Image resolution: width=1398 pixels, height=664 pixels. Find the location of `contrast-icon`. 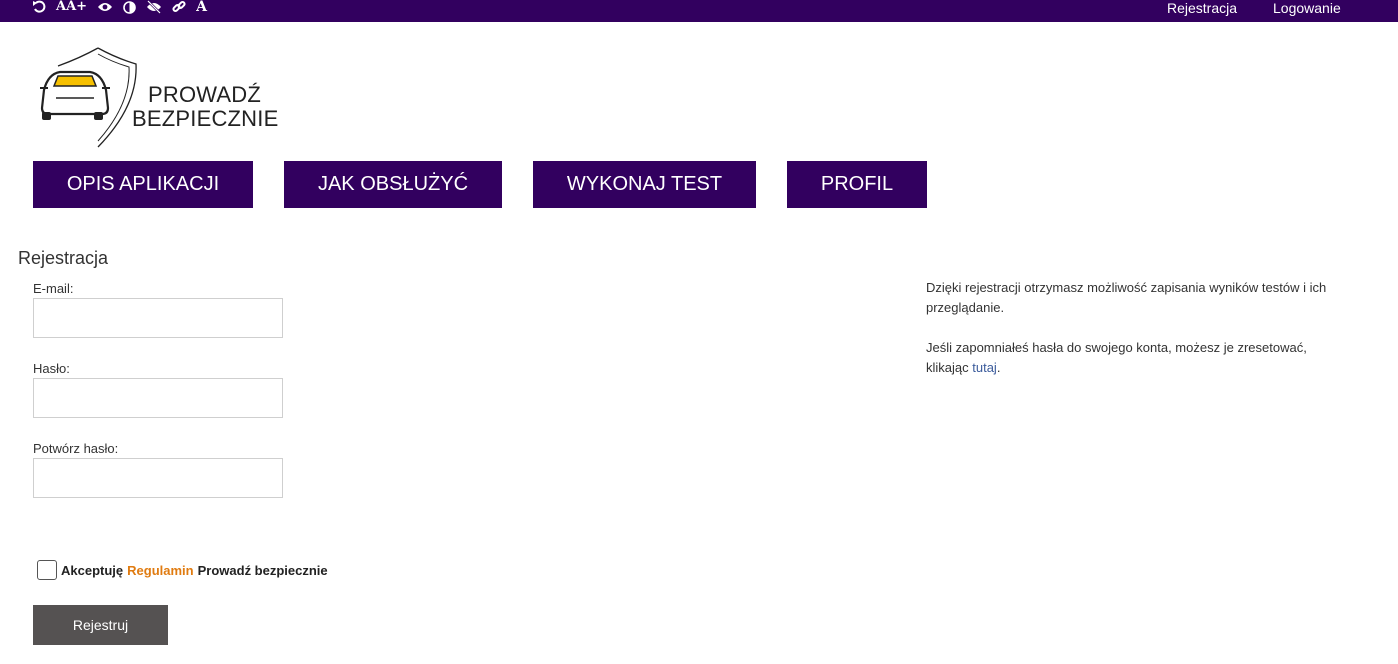

contrast-icon is located at coordinates (129, 7).